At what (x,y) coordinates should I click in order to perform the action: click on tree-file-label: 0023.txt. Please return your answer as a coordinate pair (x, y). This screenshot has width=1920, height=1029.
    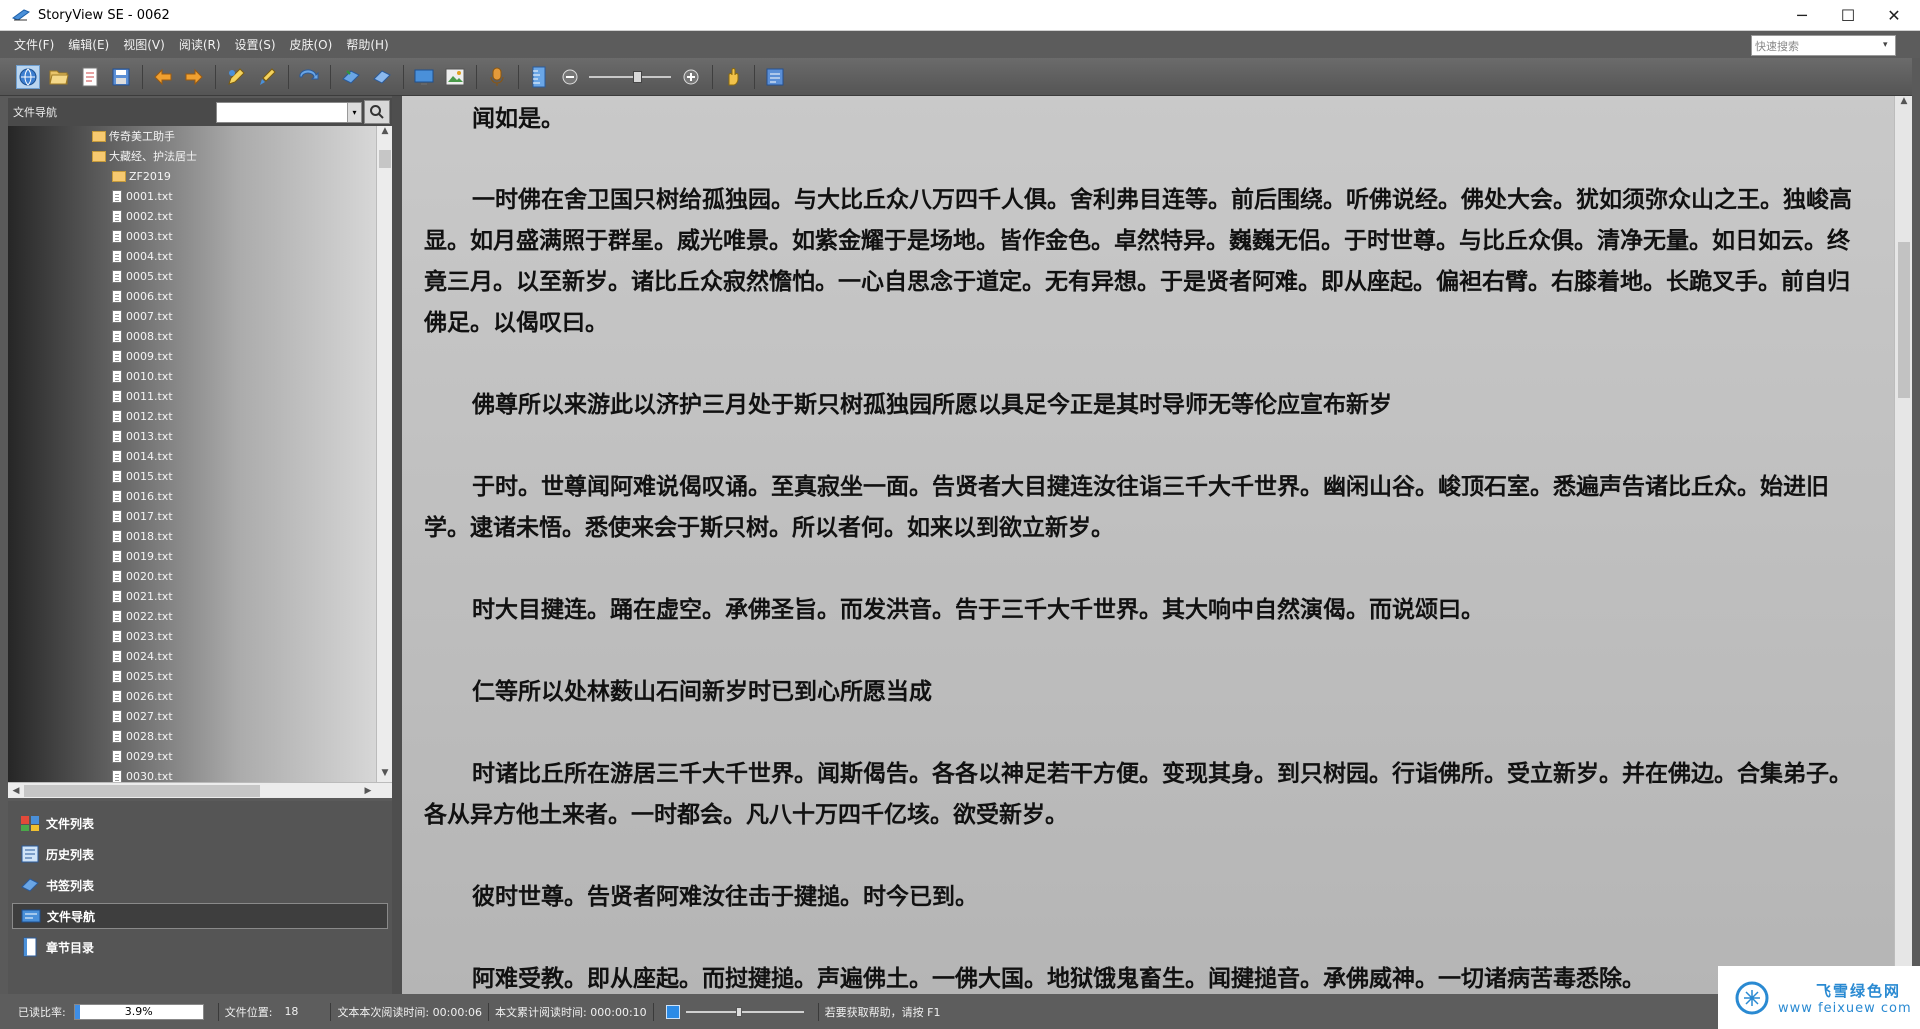
    Looking at the image, I should click on (149, 636).